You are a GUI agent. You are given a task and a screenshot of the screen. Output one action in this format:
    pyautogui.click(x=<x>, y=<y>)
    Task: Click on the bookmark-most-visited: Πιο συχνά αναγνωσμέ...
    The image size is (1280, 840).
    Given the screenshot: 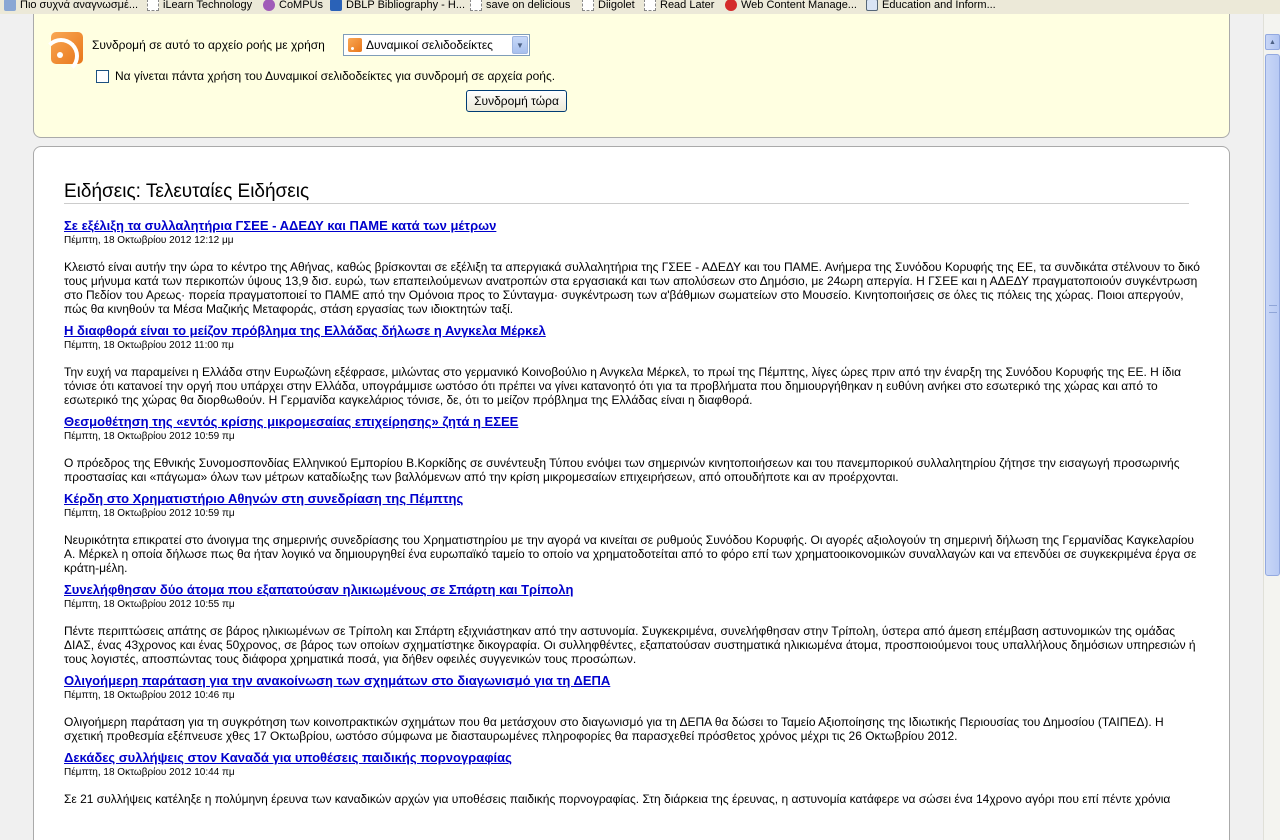 What is the action you would take?
    pyautogui.click(x=71, y=6)
    